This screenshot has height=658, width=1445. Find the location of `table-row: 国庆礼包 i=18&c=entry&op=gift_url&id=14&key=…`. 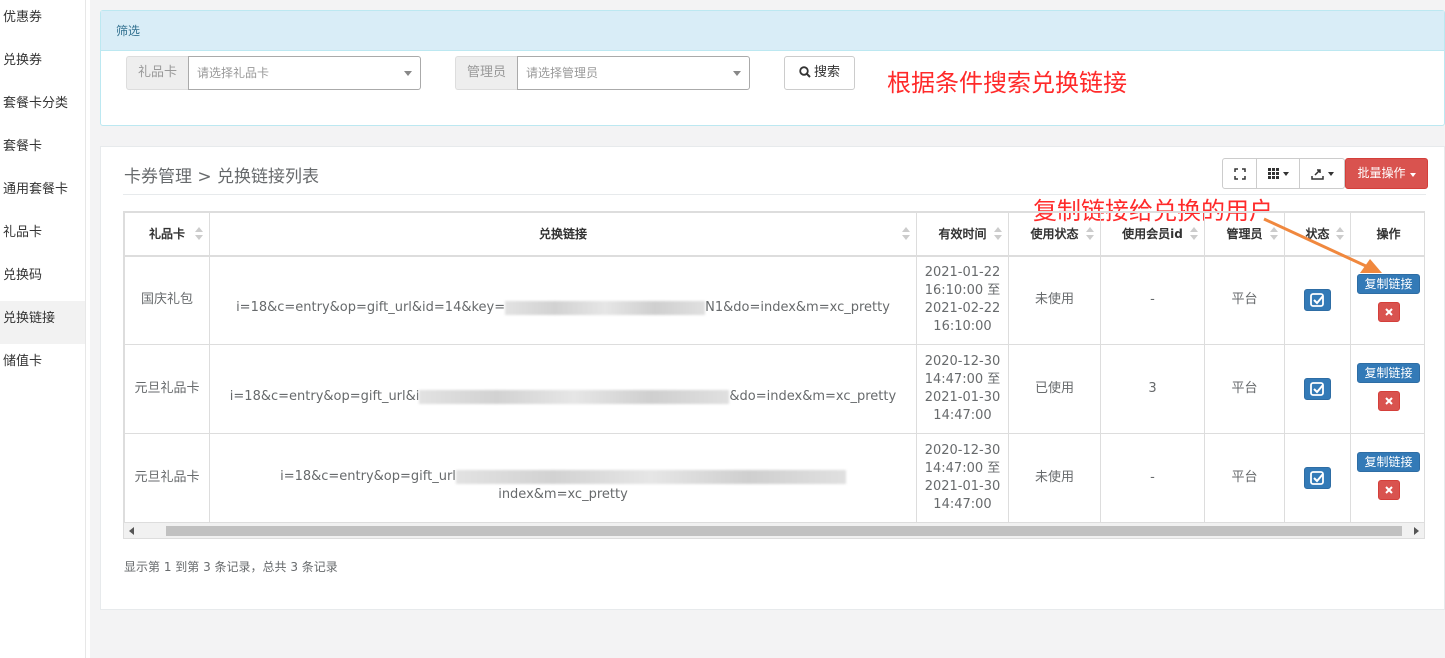

table-row: 国庆礼包 i=18&c=entry&op=gift_url&id=14&key=… is located at coordinates (774, 300).